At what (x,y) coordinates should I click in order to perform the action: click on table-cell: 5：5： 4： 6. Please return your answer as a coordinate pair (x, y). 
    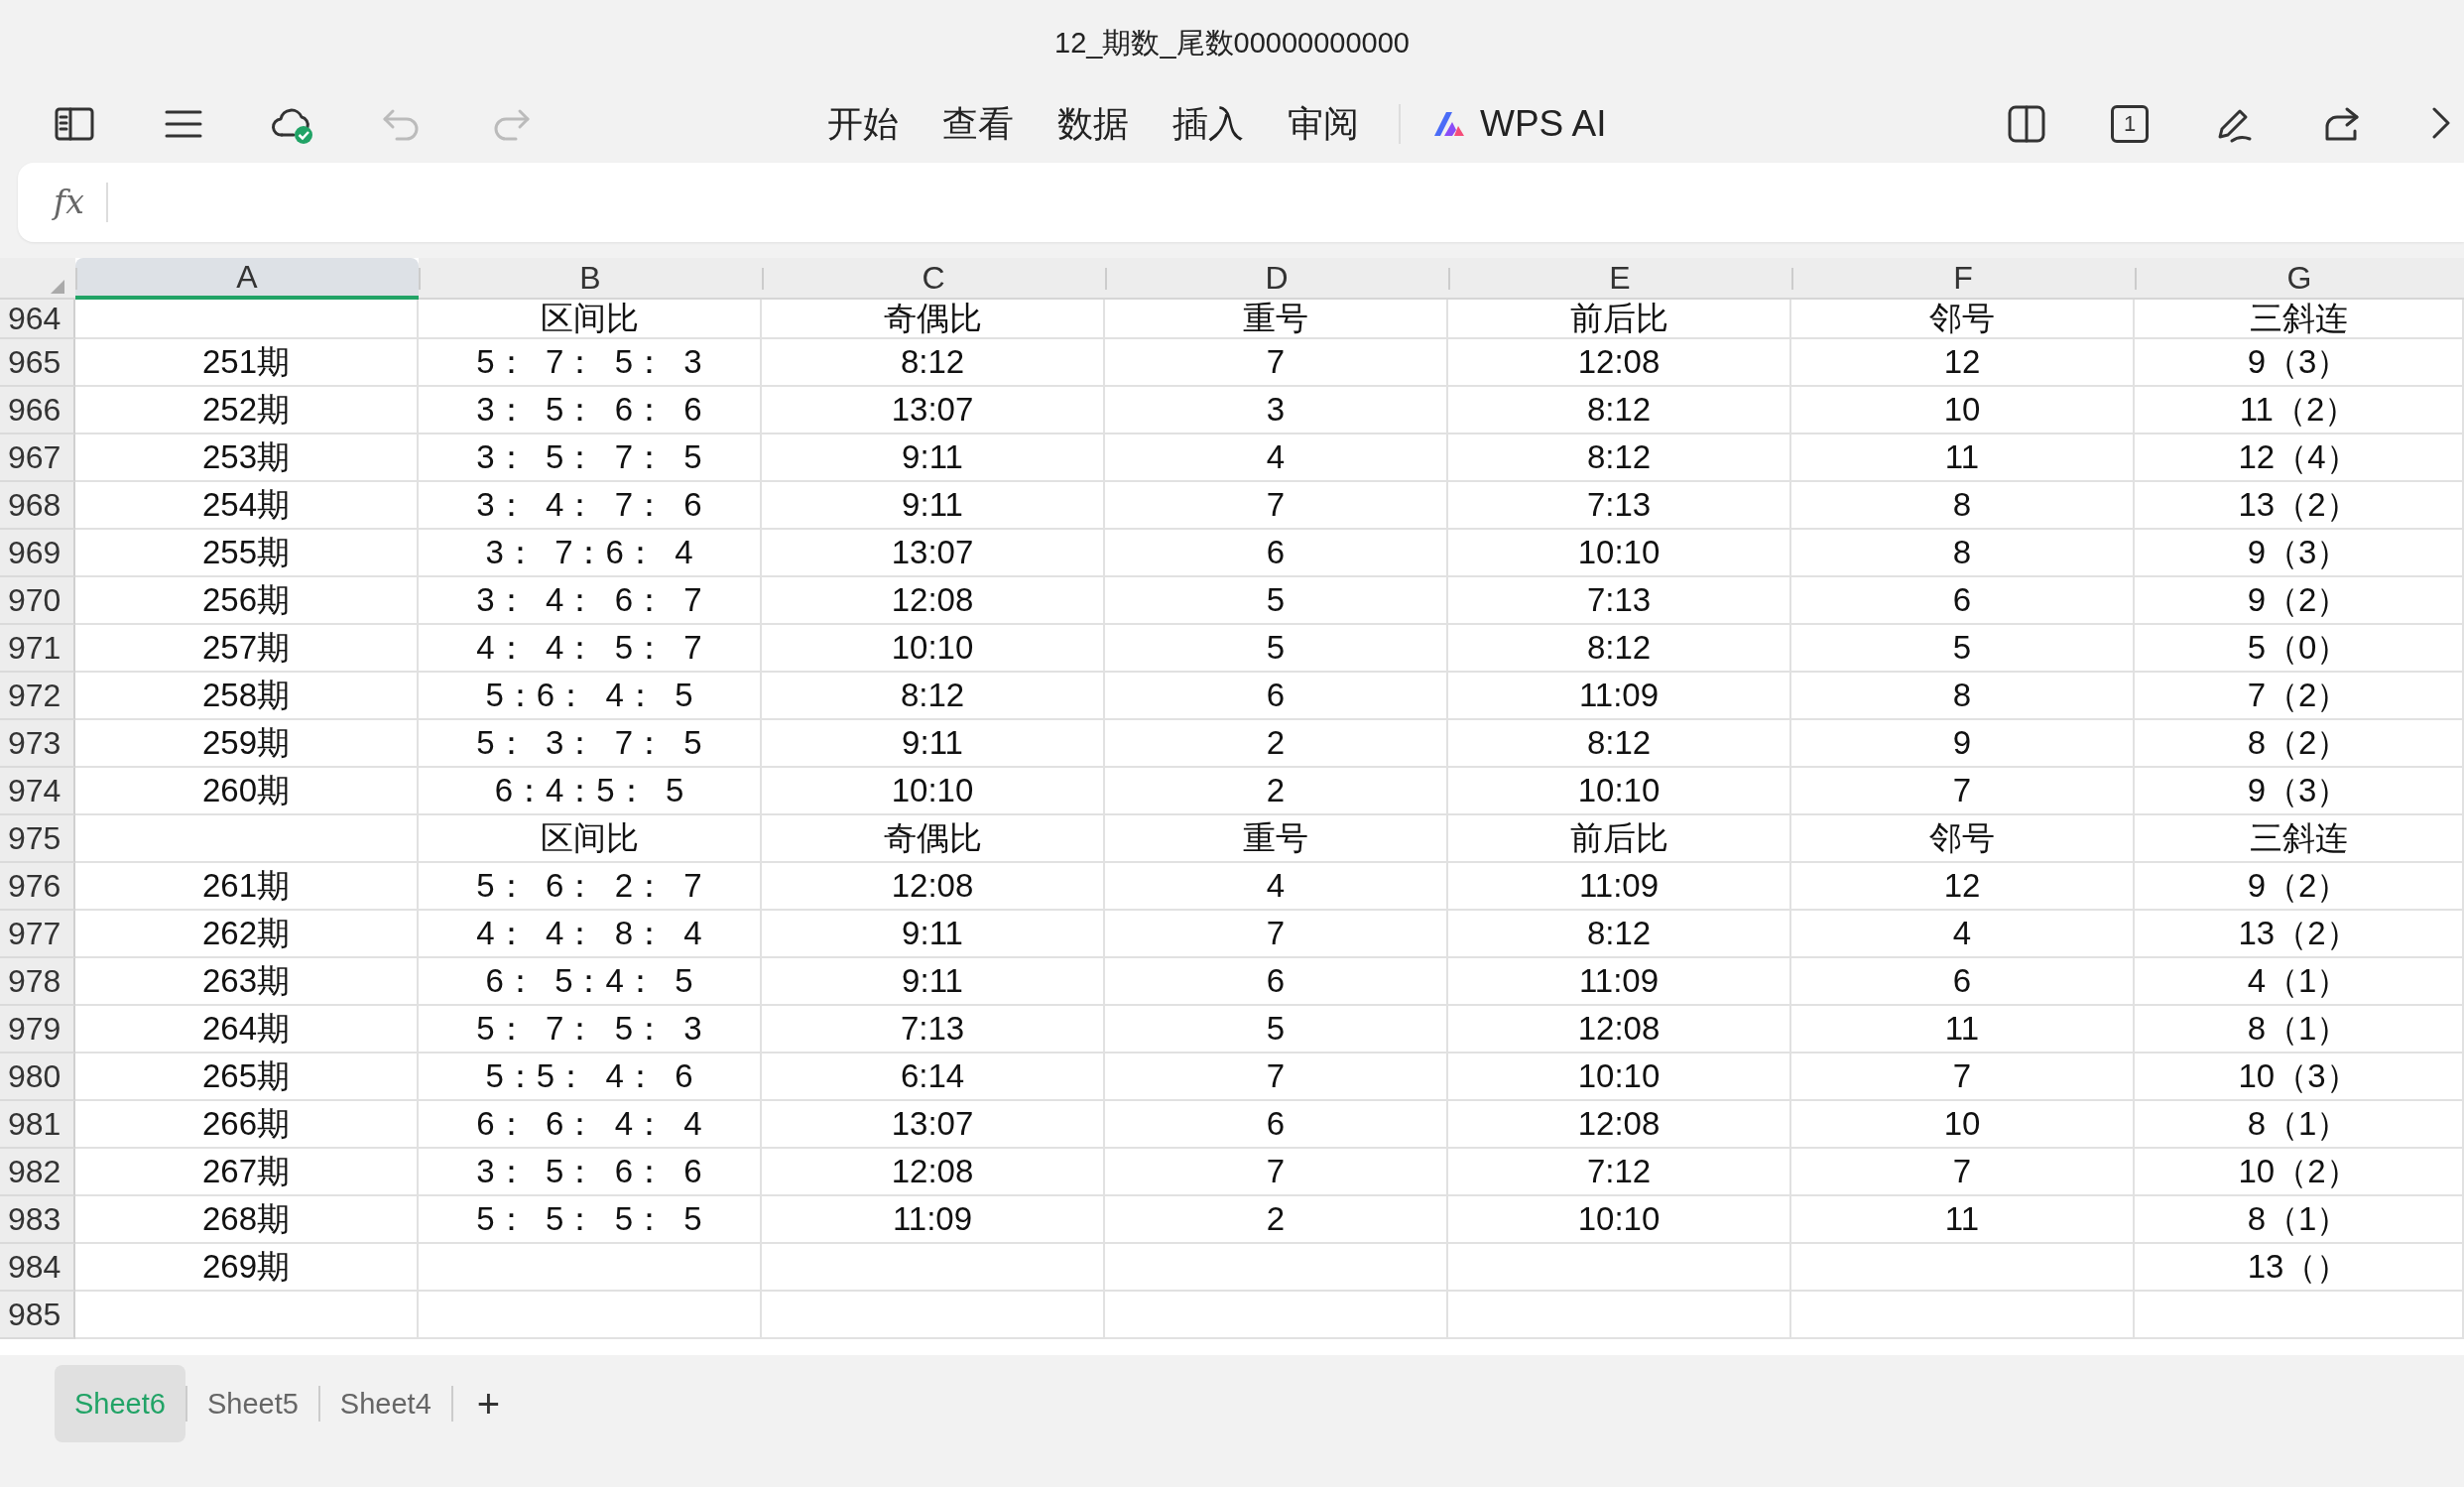
    Looking at the image, I should click on (590, 1077).